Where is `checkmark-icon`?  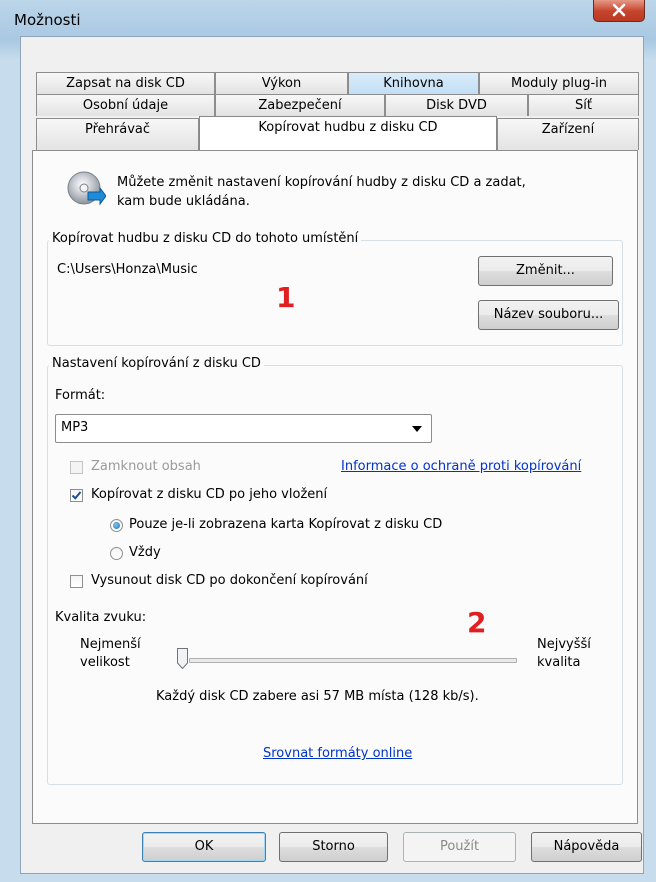
checkmark-icon is located at coordinates (76, 495).